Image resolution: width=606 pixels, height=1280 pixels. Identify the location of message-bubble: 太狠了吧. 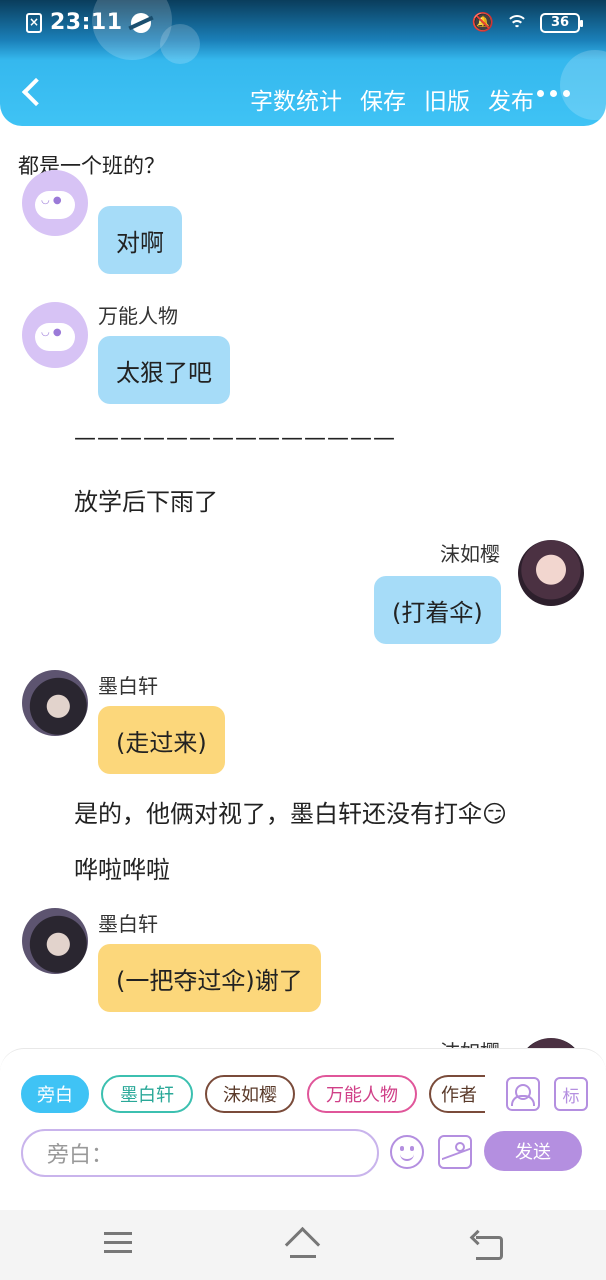
(164, 370).